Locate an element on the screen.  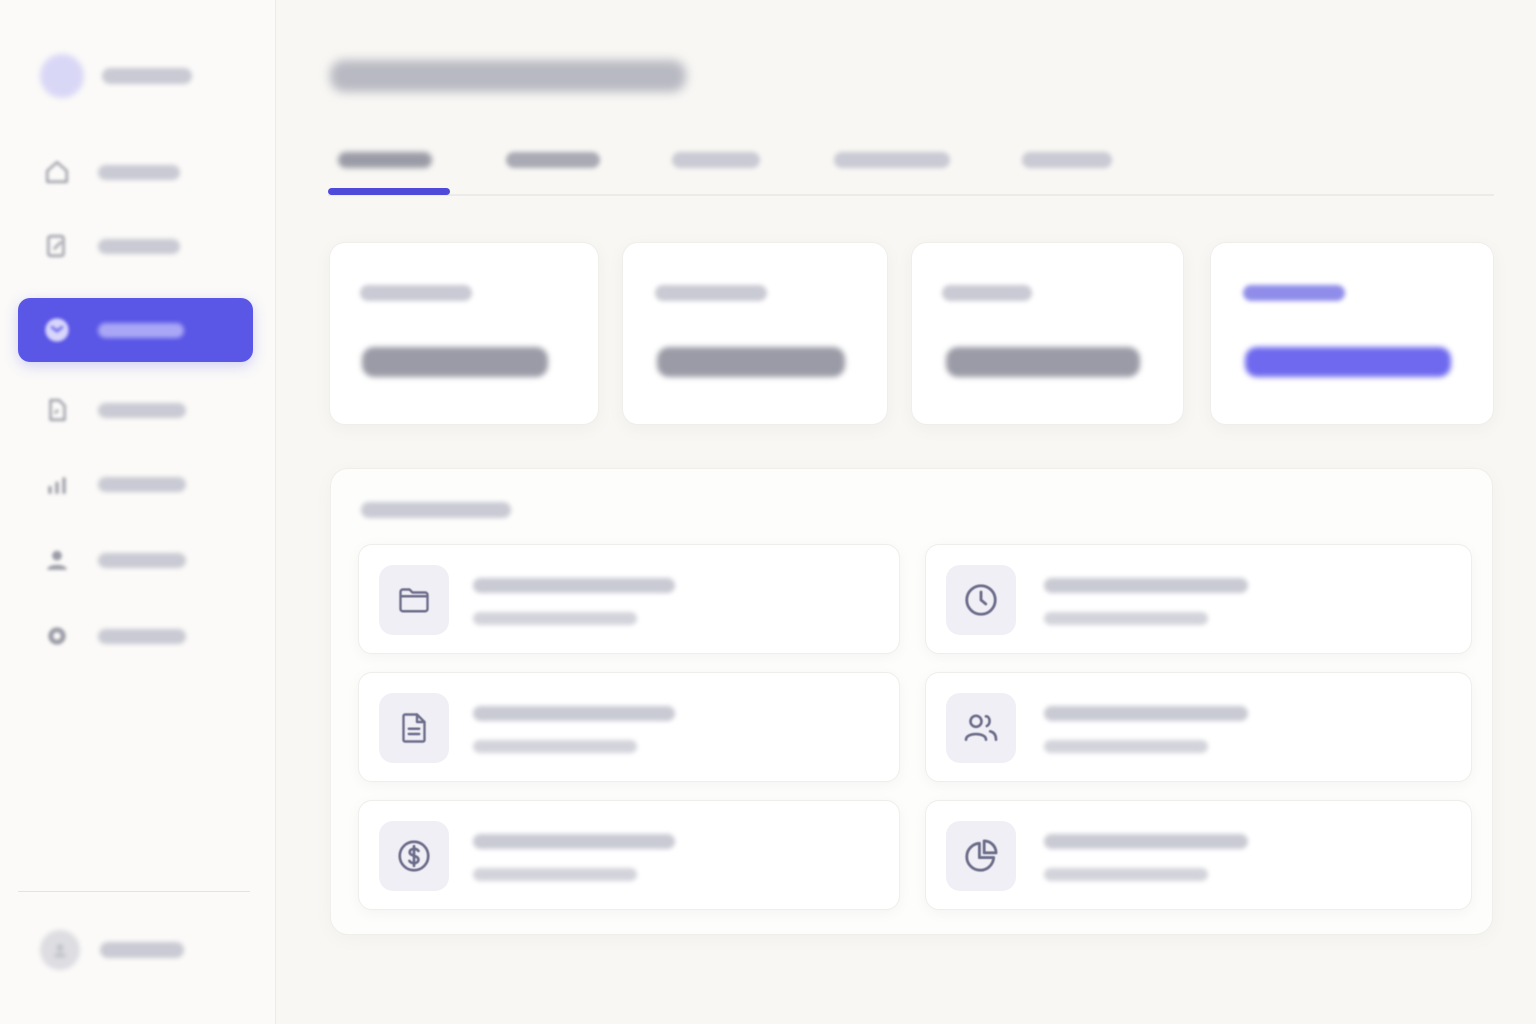
sidebar-item-profile is located at coordinates (135, 560).